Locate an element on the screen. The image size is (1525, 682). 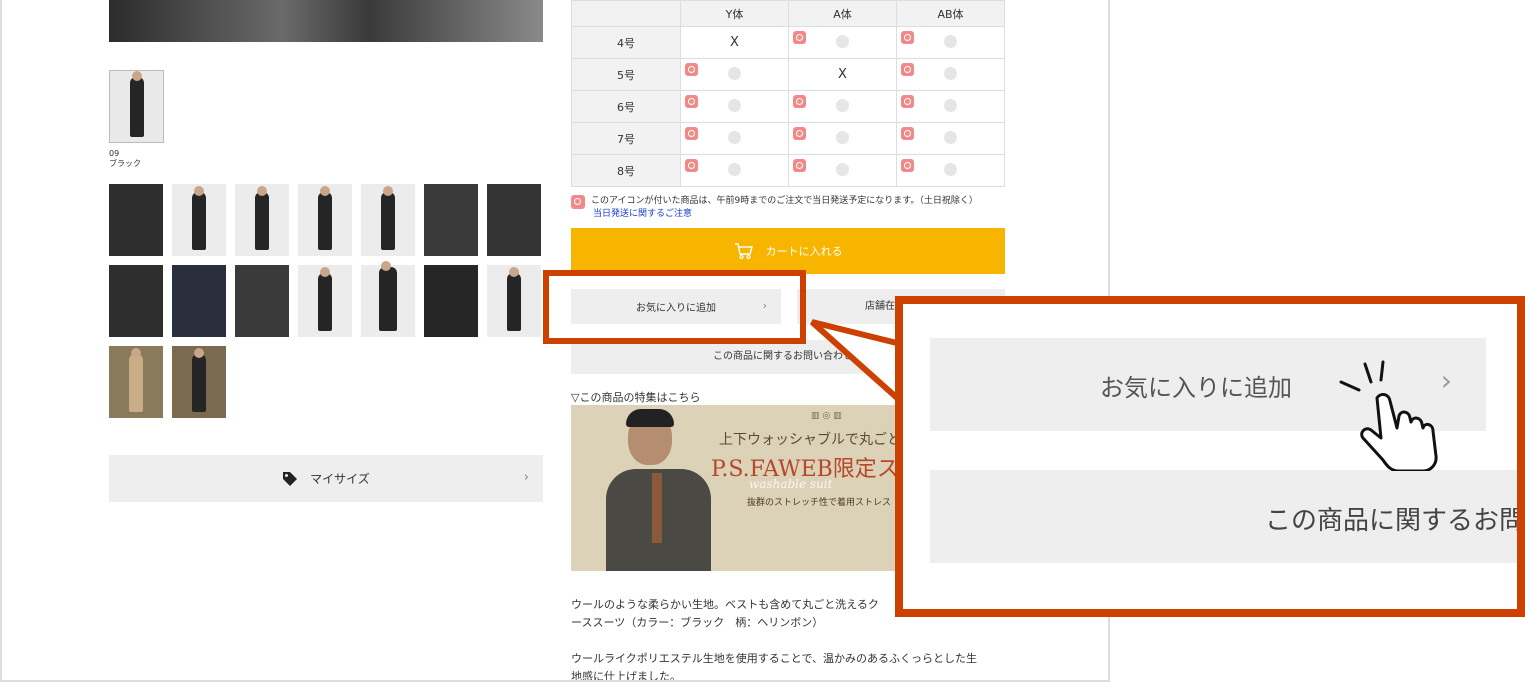
highlight-box is located at coordinates (674, 307).